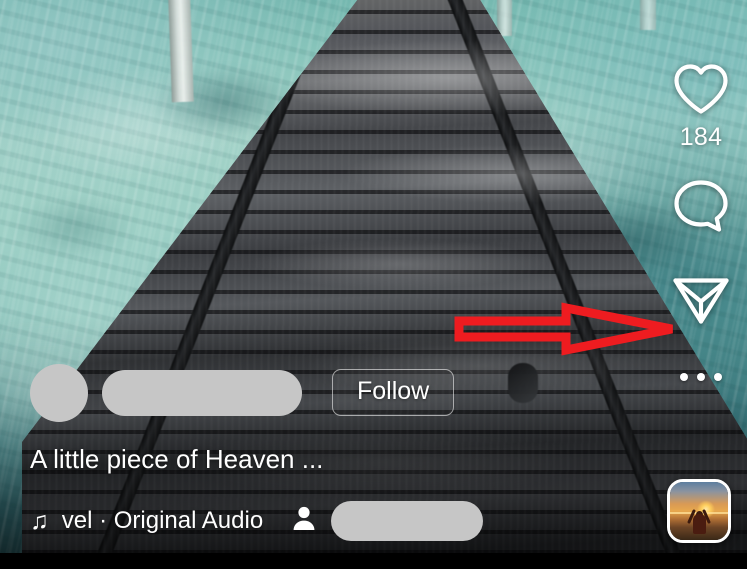 The image size is (747, 569). I want to click on audio-creator-redacted, so click(407, 521).